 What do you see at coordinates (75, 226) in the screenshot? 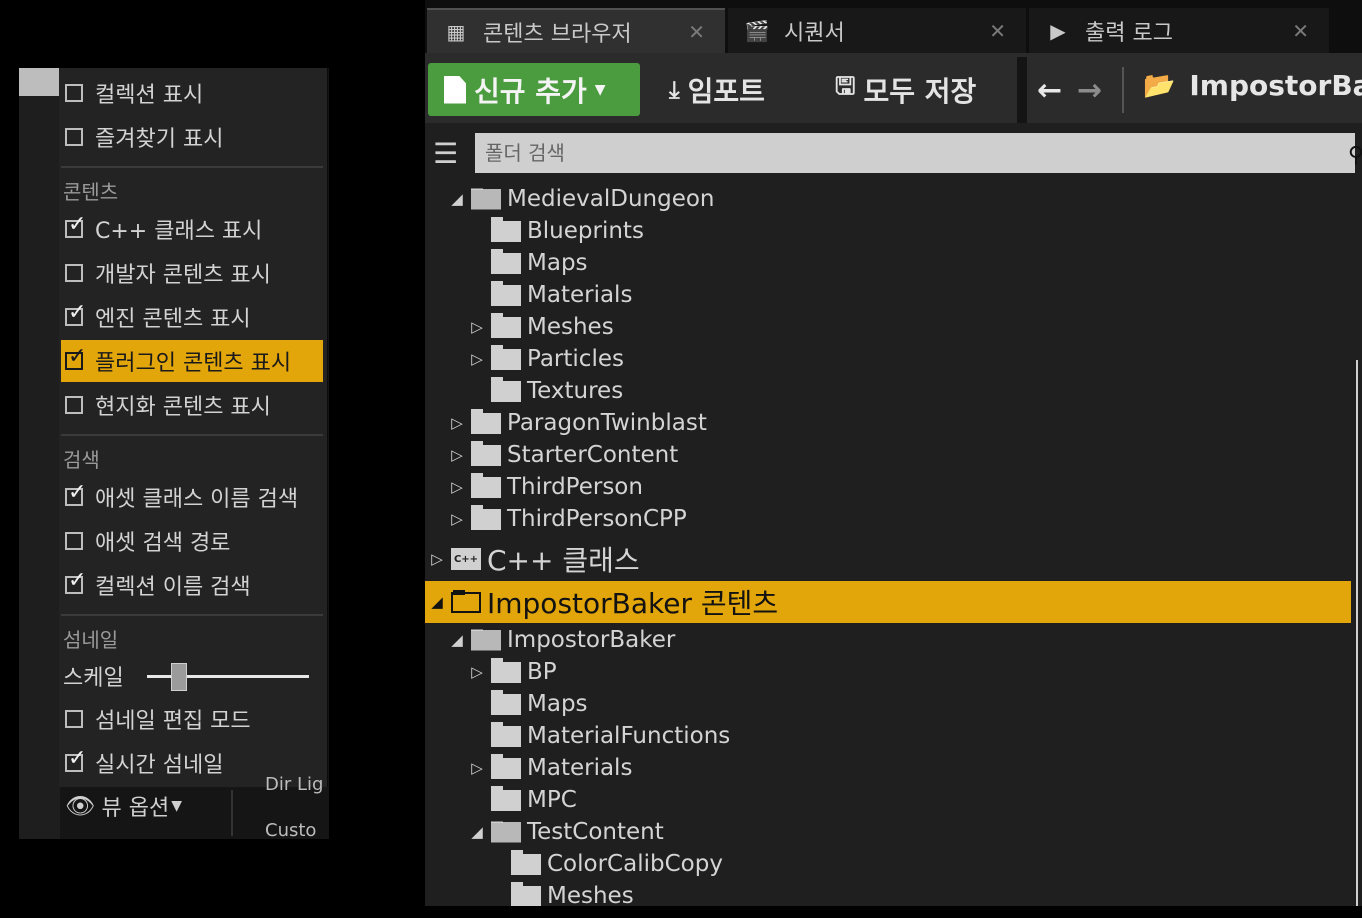
I see `checkbox-show-cpp-classes` at bounding box center [75, 226].